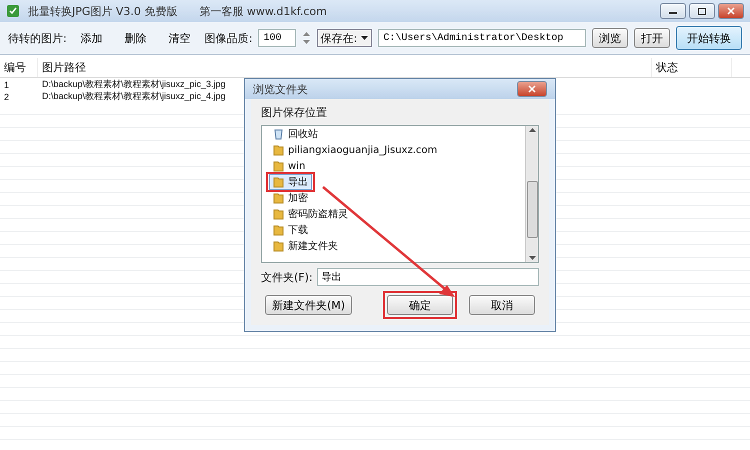 This screenshot has height=450, width=750. What do you see at coordinates (673, 11) in the screenshot?
I see `minimize-button` at bounding box center [673, 11].